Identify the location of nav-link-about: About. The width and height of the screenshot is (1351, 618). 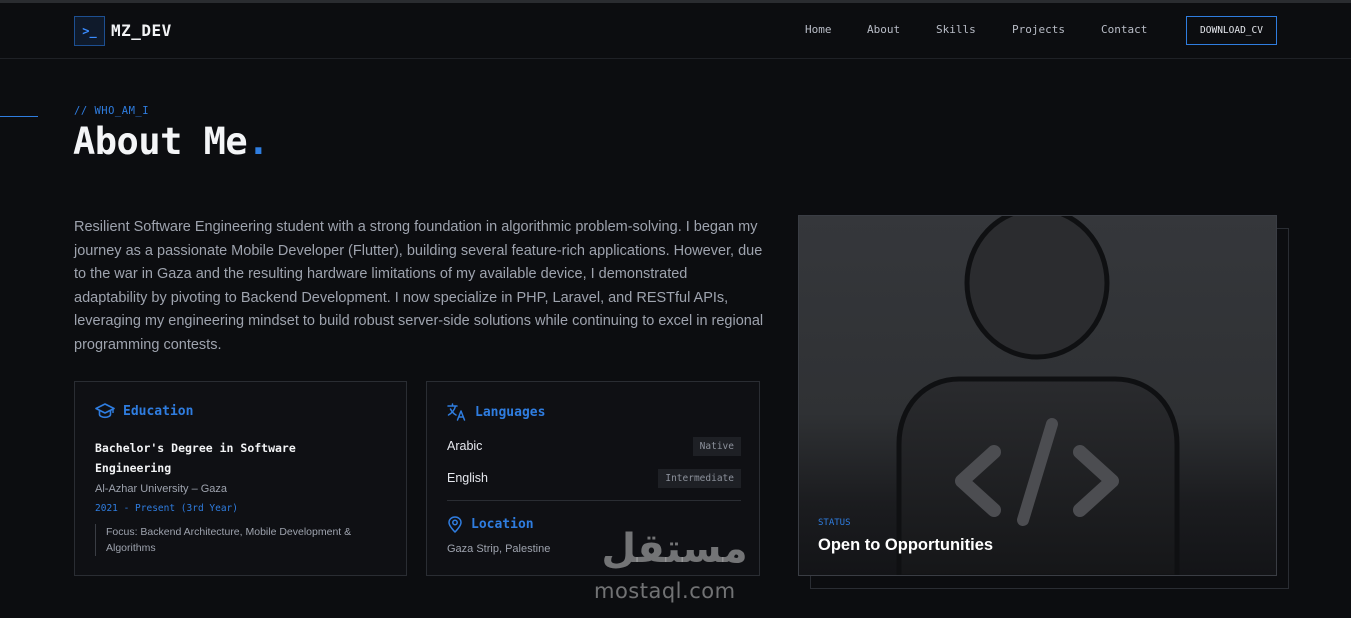
(883, 29).